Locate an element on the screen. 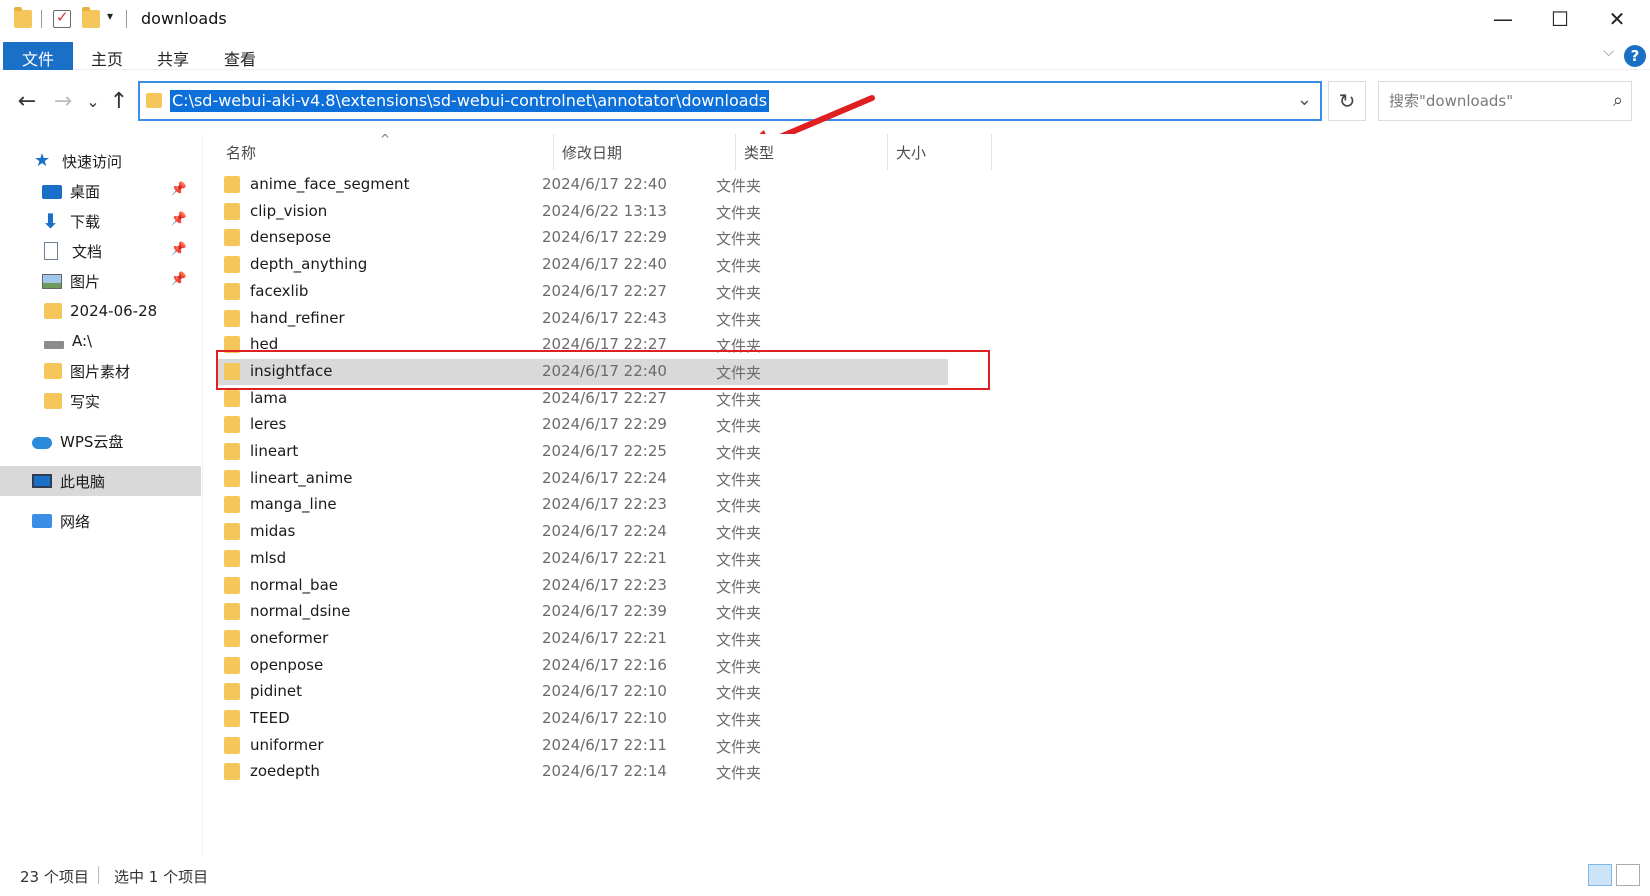 The width and height of the screenshot is (1650, 896). table-row: pidinet 2024/6/17 22:10 文件夹 is located at coordinates (583, 692).